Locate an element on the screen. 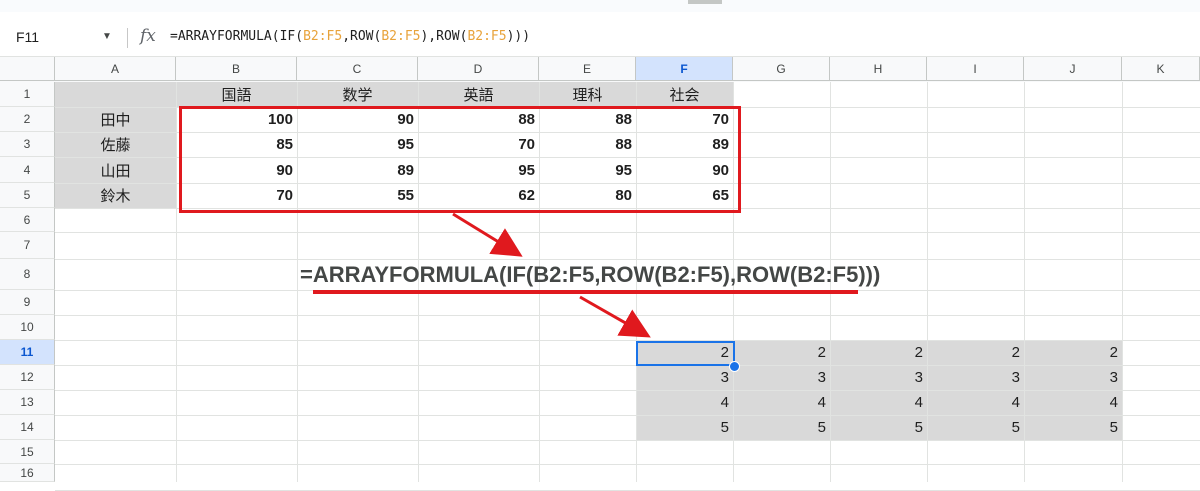 The image size is (1200, 491). arrow-to-result is located at coordinates (615, 316).